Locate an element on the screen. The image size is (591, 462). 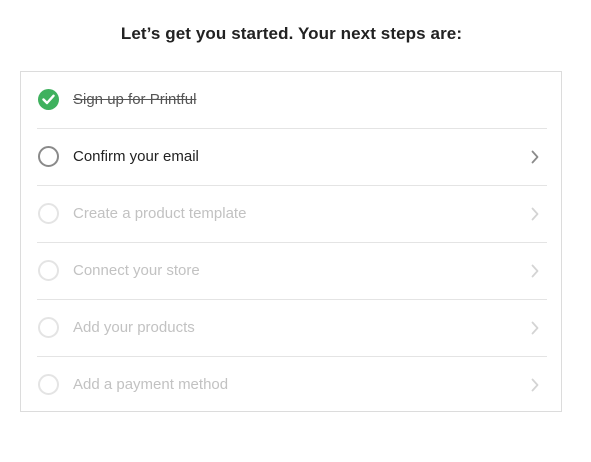
step-confirm-email: Confirm your email is located at coordinates (292, 157).